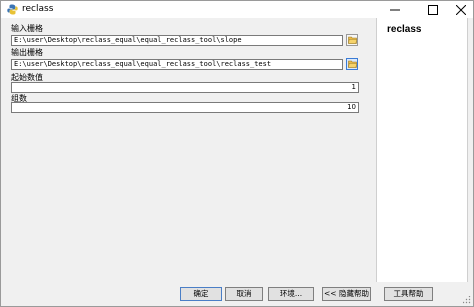 This screenshot has width=474, height=307. Describe the element at coordinates (370, 150) in the screenshot. I see `pane-splitter` at that location.